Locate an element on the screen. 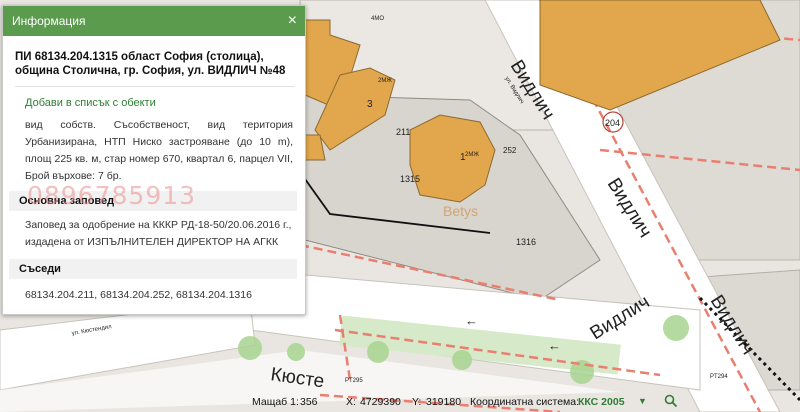 The image size is (800, 412). building-type-mo: 4МО is located at coordinates (377, 19).